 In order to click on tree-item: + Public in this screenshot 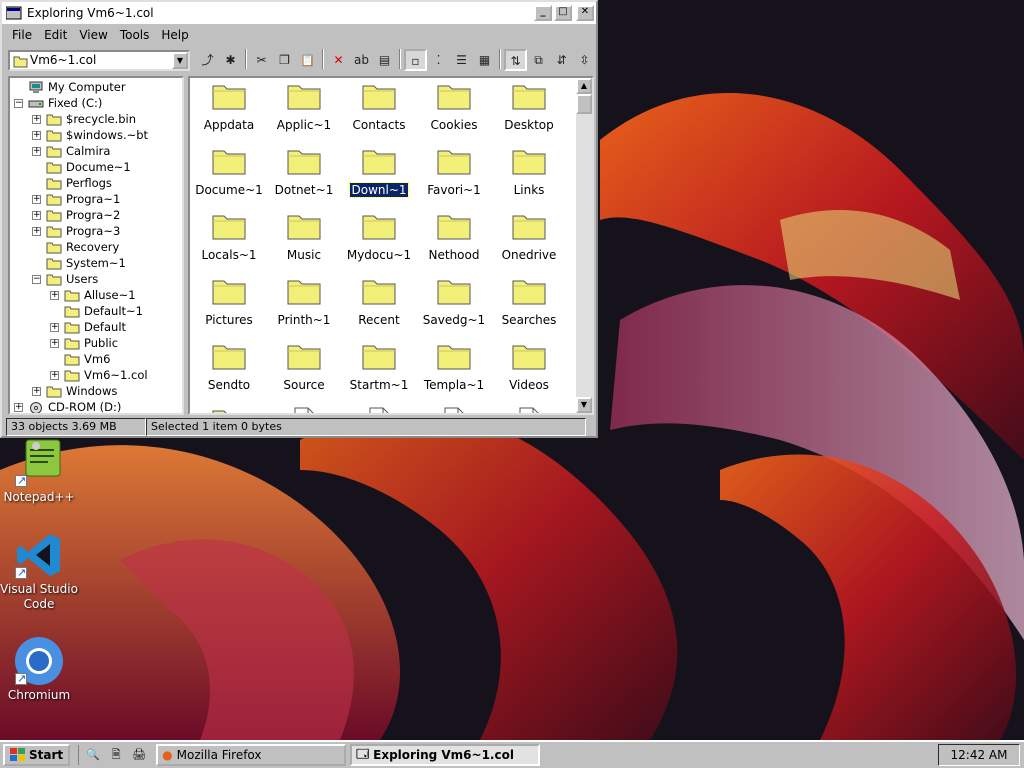, I will do `click(84, 343)`.